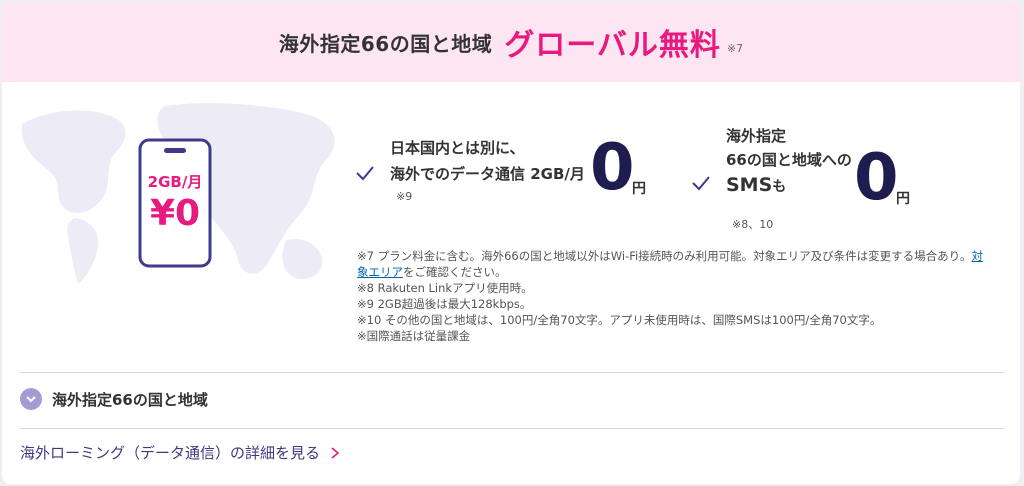 The height and width of the screenshot is (486, 1024). I want to click on chevron-right-icon, so click(335, 452).